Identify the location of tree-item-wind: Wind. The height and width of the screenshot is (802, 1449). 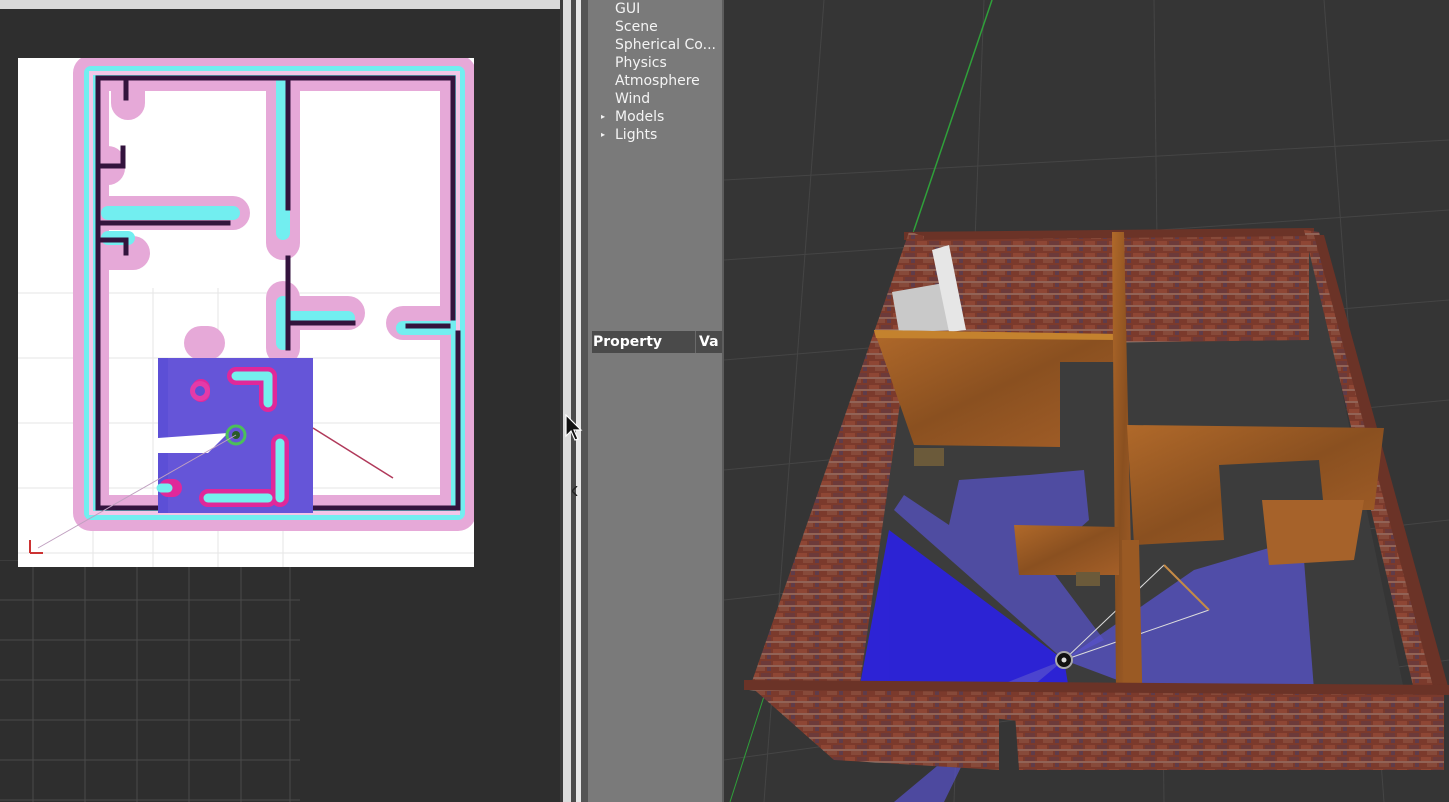
(632, 99).